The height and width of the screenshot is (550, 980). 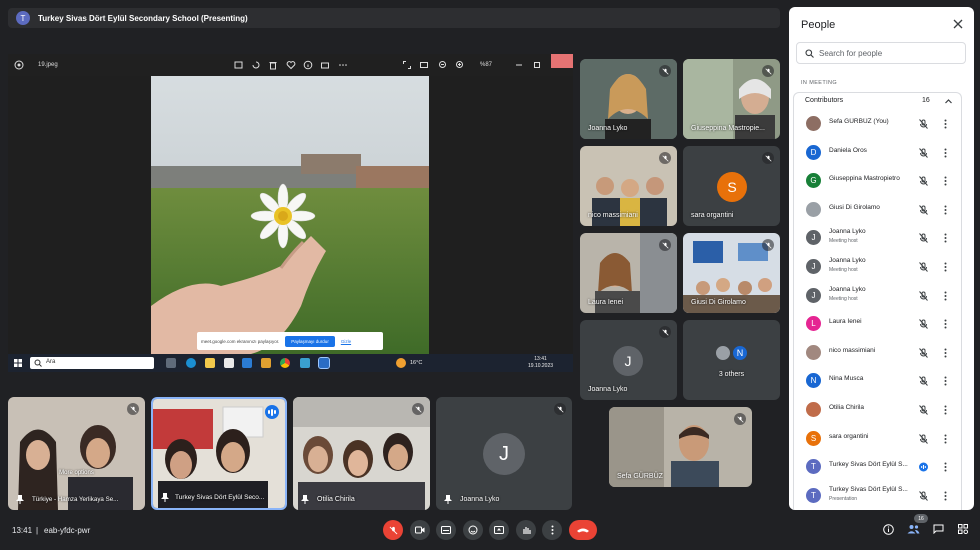 I want to click on office-icon, so click(x=266, y=363).